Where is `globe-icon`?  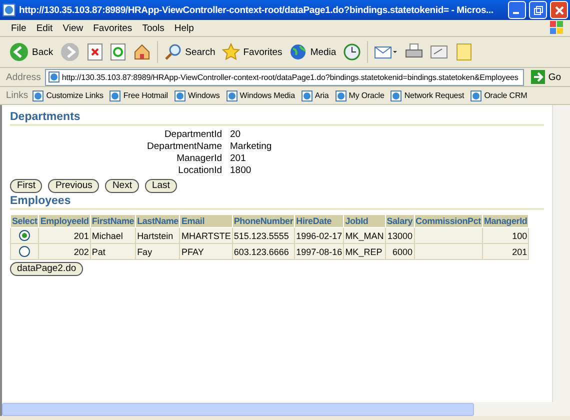 globe-icon is located at coordinates (298, 52).